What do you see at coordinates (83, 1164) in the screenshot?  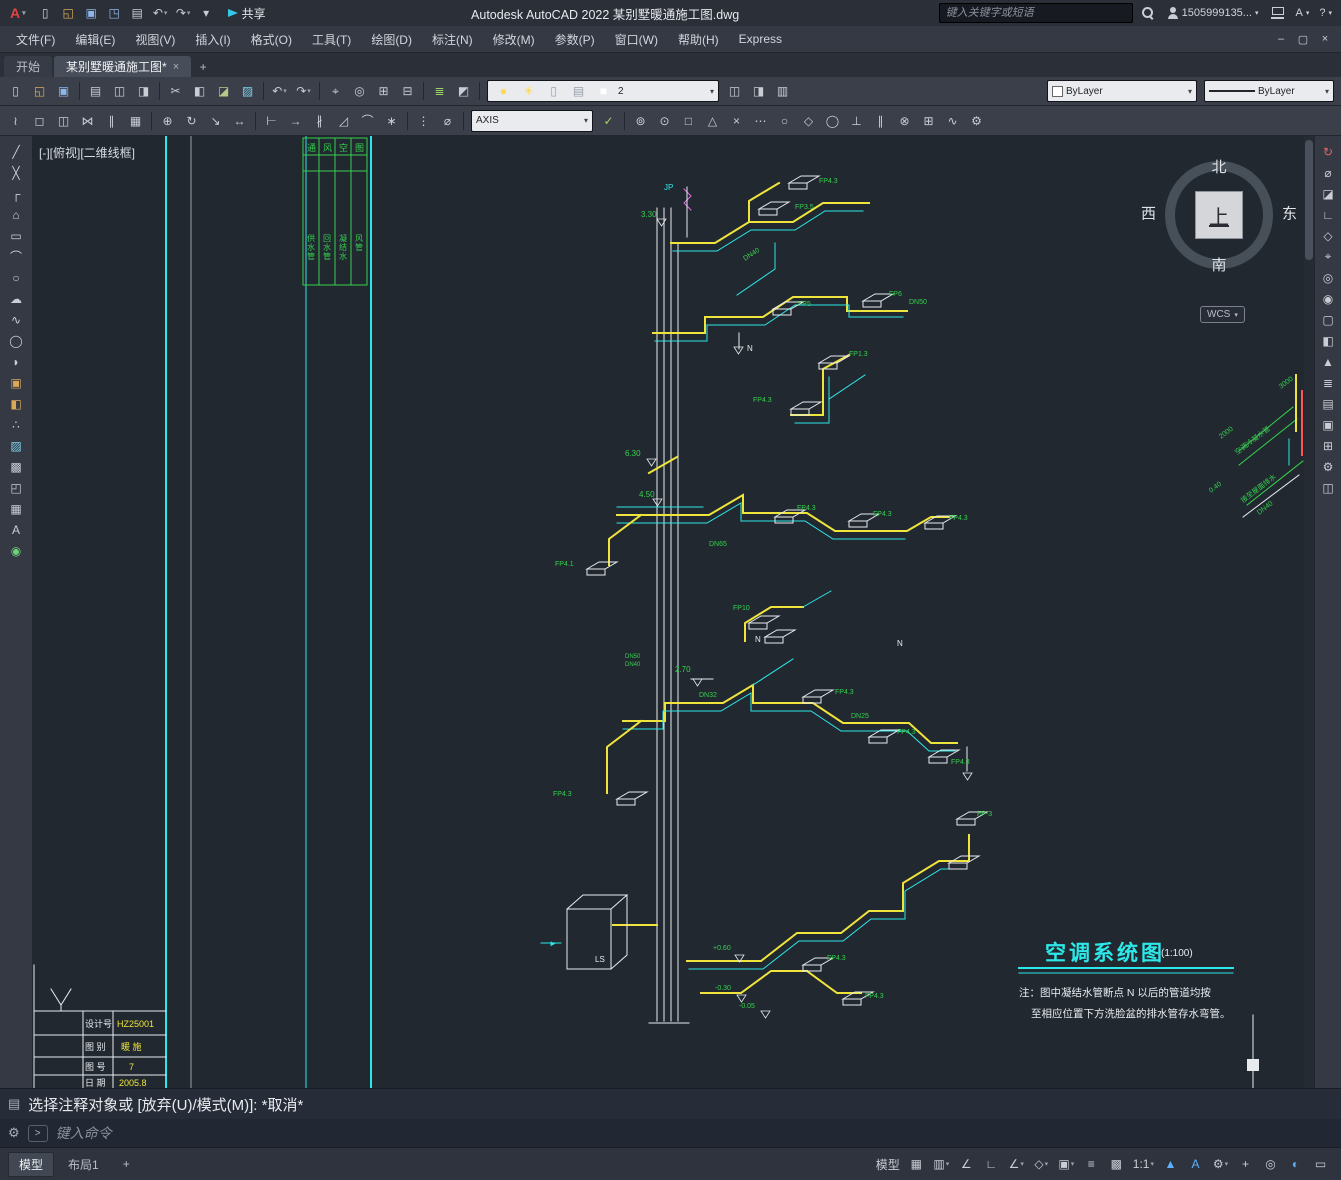 I see `tab-layout1: 布局1` at bounding box center [83, 1164].